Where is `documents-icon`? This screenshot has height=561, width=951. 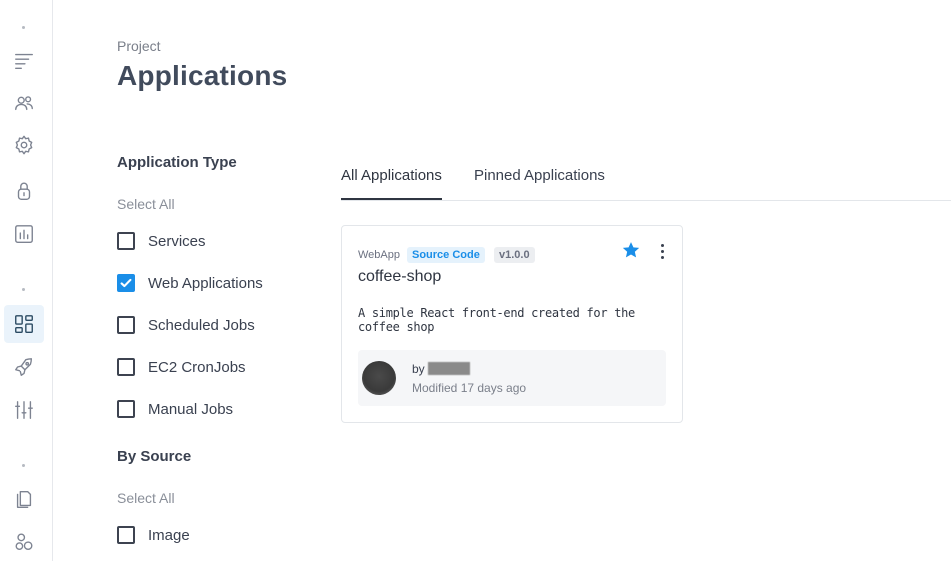
documents-icon is located at coordinates (24, 499).